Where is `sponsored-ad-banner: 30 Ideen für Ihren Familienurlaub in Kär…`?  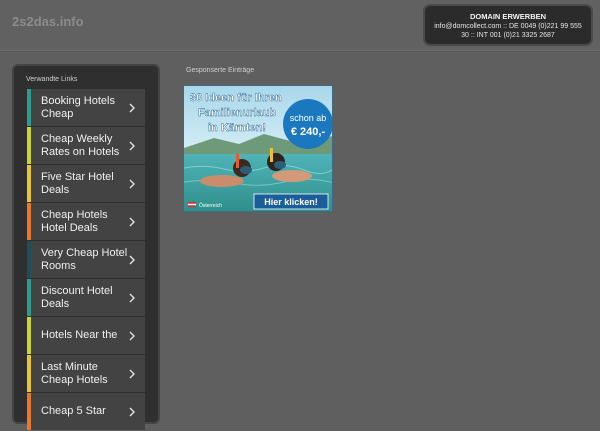 sponsored-ad-banner: 30 Ideen für Ihren Familienurlaub in Kär… is located at coordinates (258, 148).